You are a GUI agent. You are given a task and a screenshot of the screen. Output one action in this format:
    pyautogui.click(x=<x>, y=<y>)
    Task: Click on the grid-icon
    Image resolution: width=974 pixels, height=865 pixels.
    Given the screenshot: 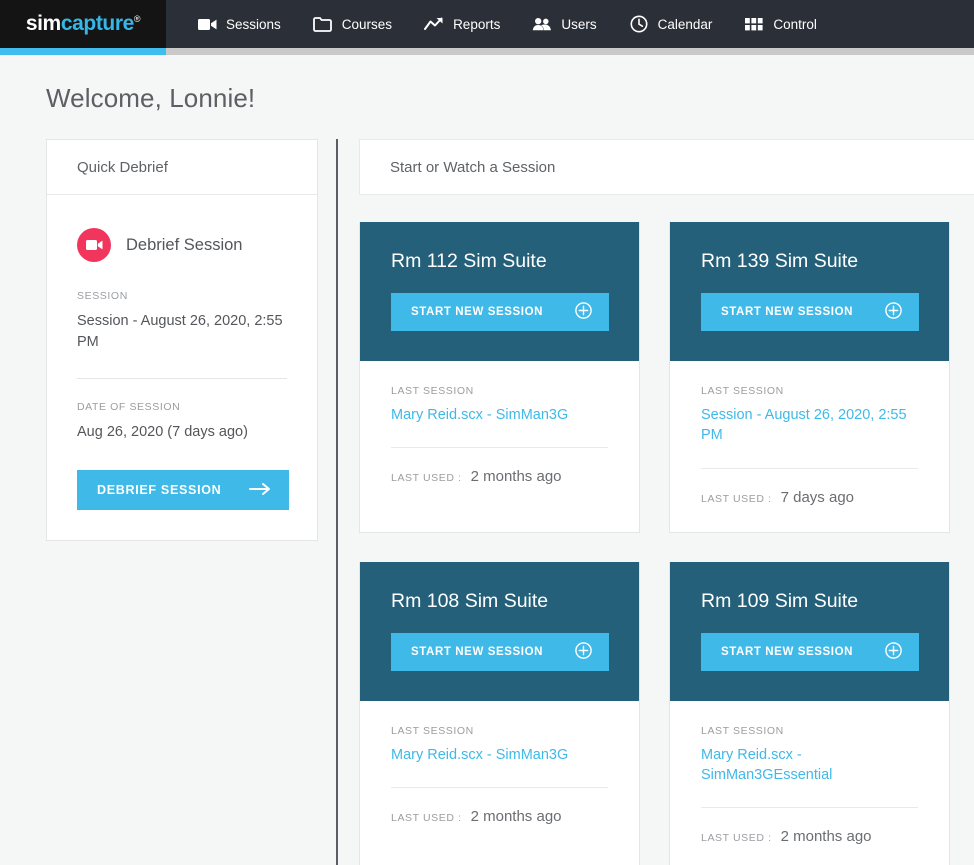 What is the action you would take?
    pyautogui.click(x=754, y=24)
    